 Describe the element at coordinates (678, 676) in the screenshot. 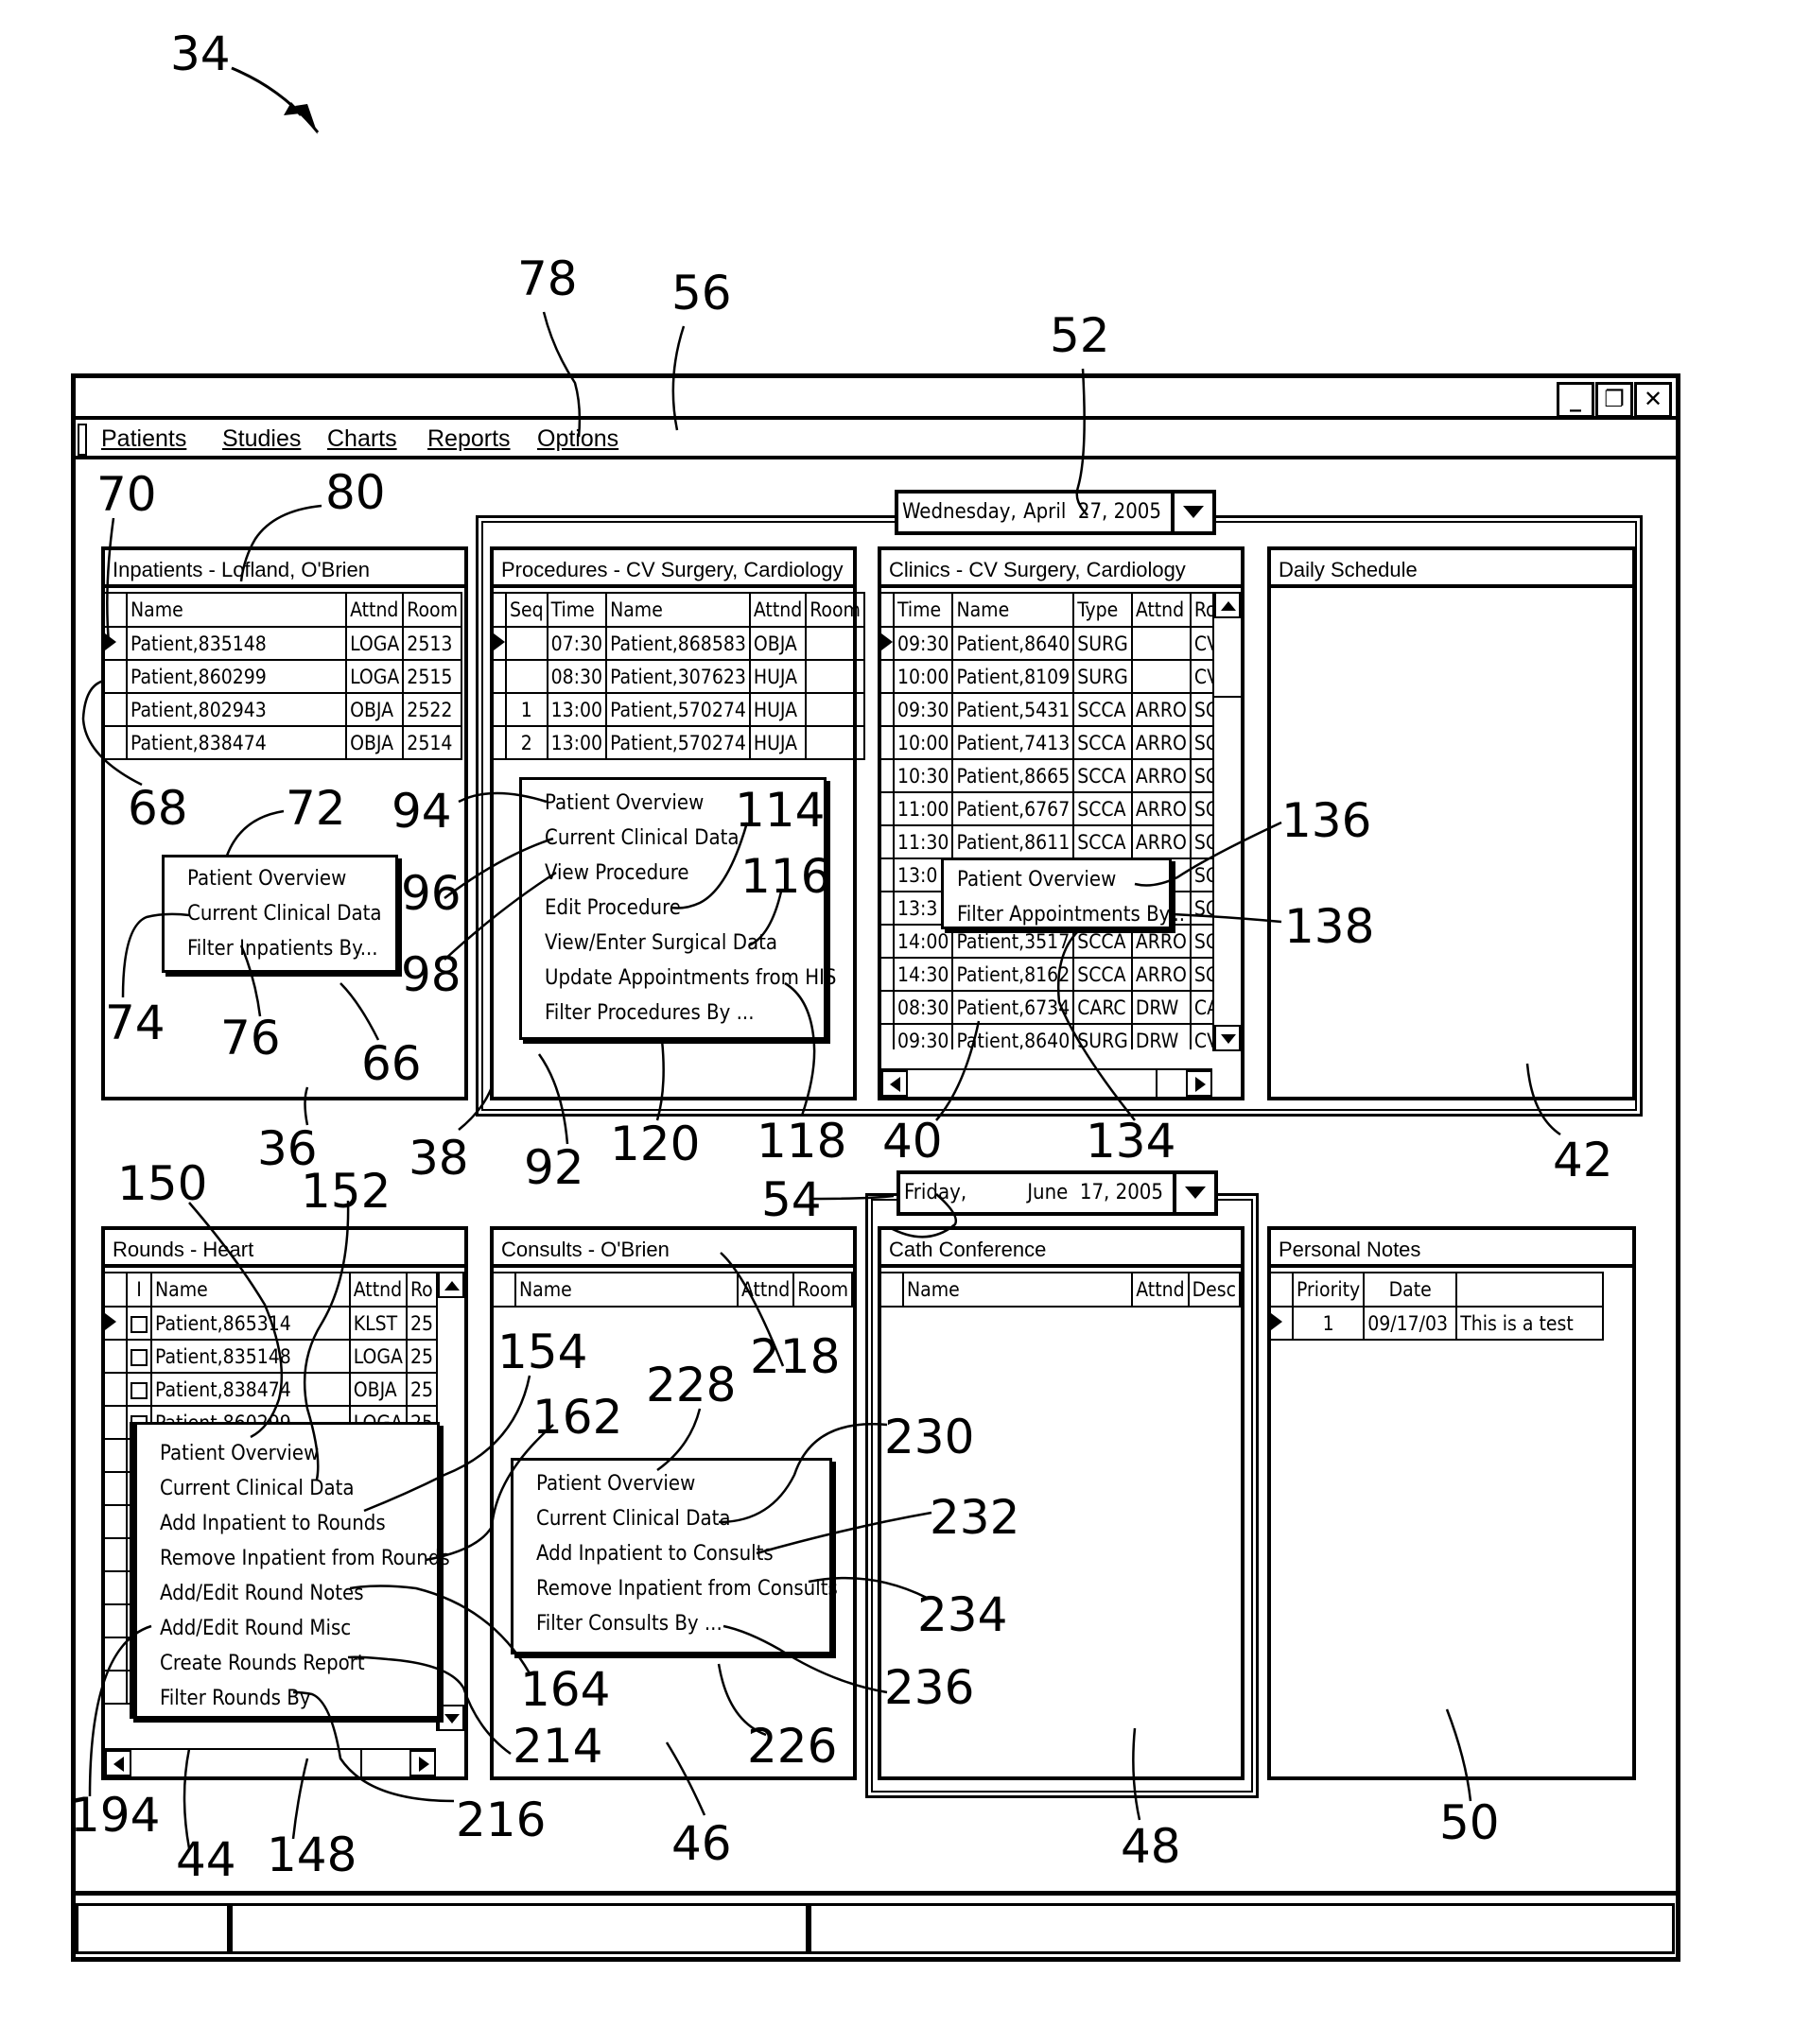

I see `table-row: 08:30 Patient,307623 HUJA` at that location.